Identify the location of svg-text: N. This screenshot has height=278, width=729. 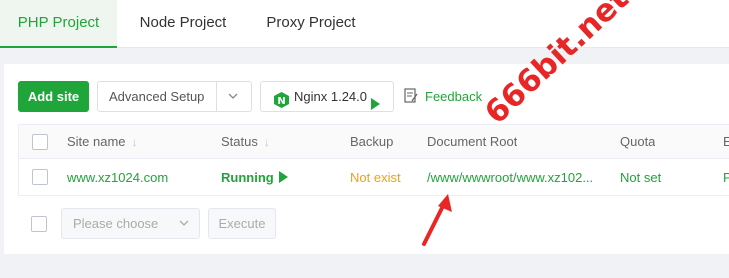
(281, 101).